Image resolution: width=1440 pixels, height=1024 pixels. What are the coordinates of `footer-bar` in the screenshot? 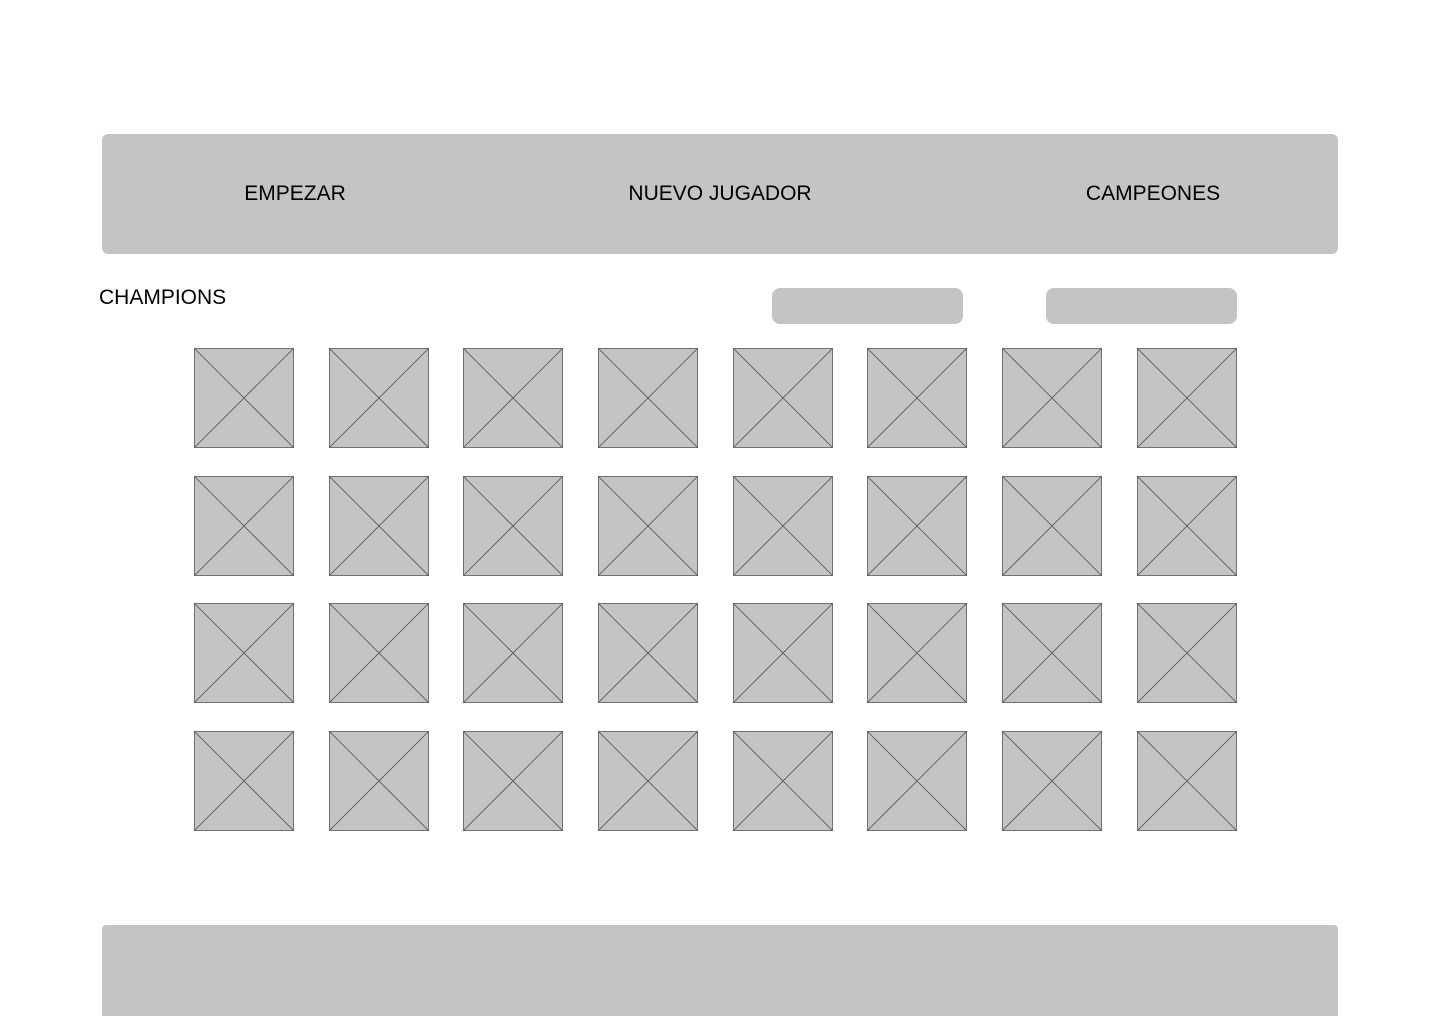 It's located at (720, 970).